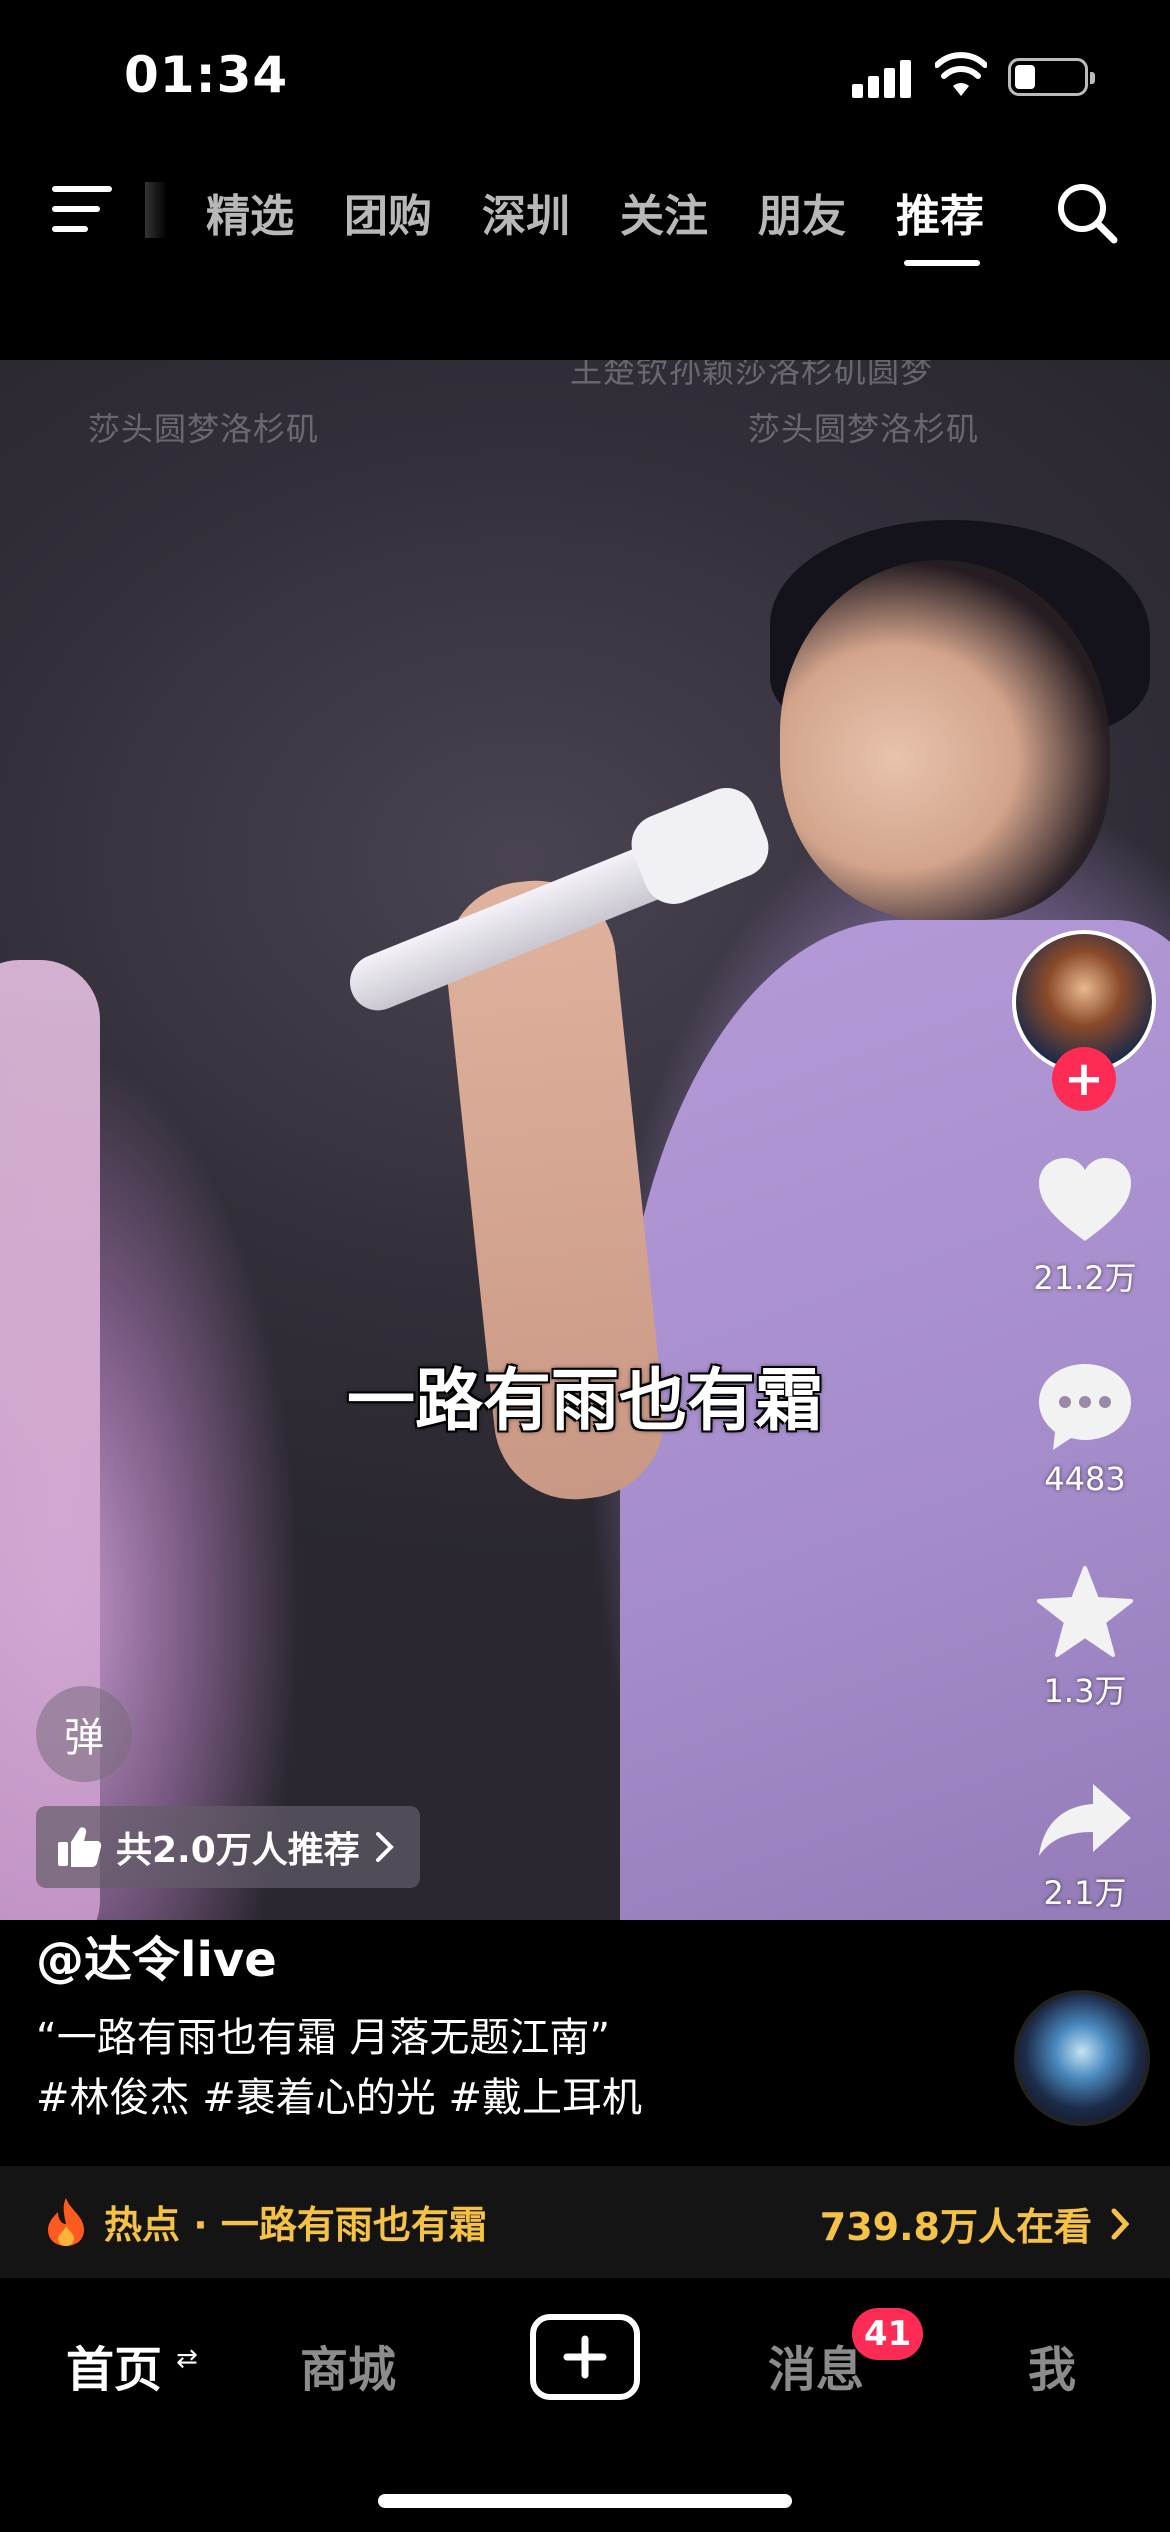  Describe the element at coordinates (585, 2501) in the screenshot. I see `home-indicator` at that location.